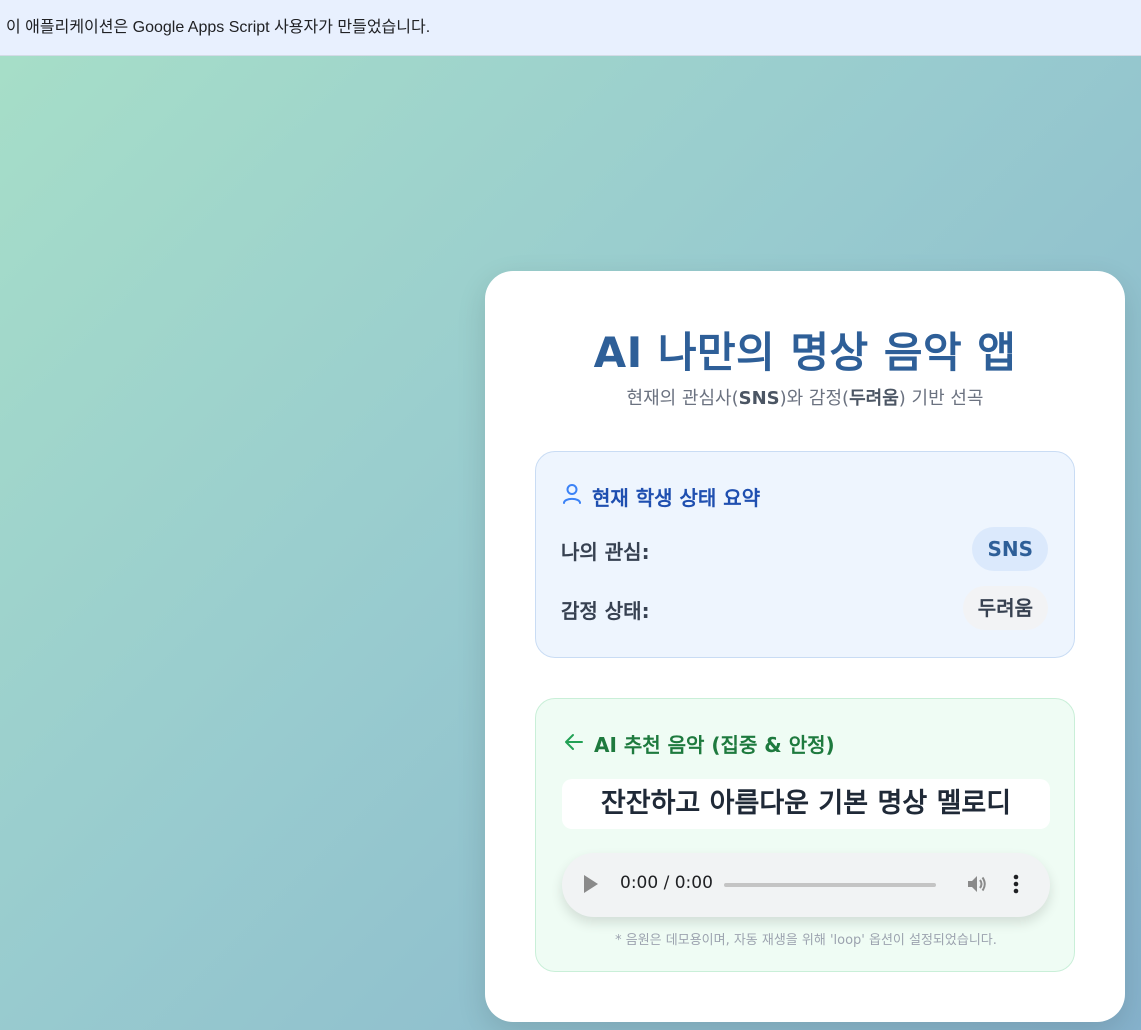 Image resolution: width=1141 pixels, height=1030 pixels. I want to click on progress-bar, so click(830, 885).